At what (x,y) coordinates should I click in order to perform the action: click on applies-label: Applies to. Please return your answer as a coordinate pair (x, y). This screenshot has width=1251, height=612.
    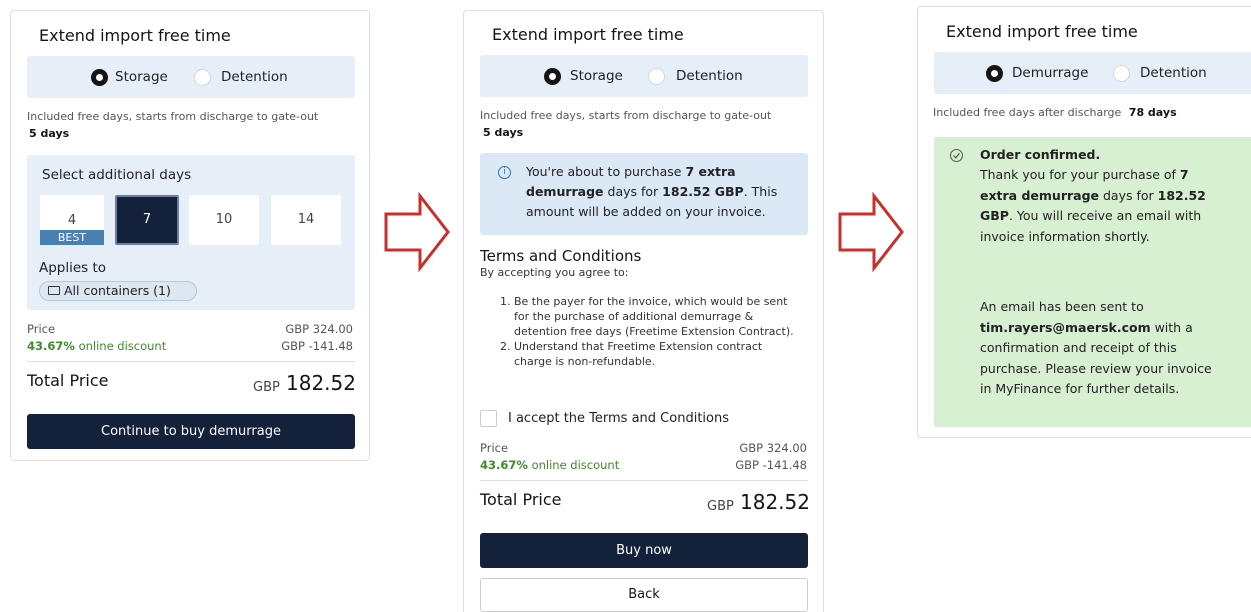
    Looking at the image, I should click on (73, 268).